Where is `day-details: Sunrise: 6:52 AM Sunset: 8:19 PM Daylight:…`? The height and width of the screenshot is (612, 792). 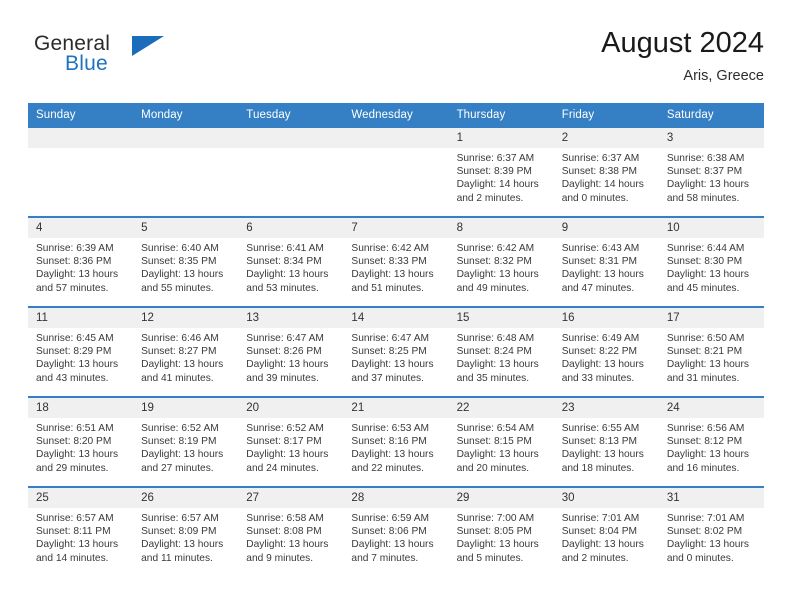 day-details: Sunrise: 6:52 AM Sunset: 8:19 PM Daylight:… is located at coordinates (185, 446).